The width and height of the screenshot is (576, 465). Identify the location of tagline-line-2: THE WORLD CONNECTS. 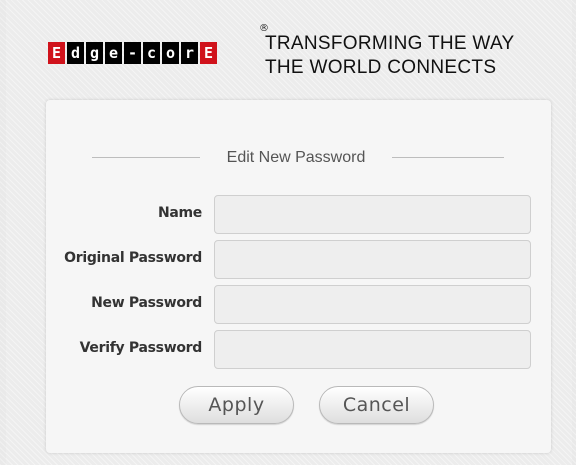
(381, 67).